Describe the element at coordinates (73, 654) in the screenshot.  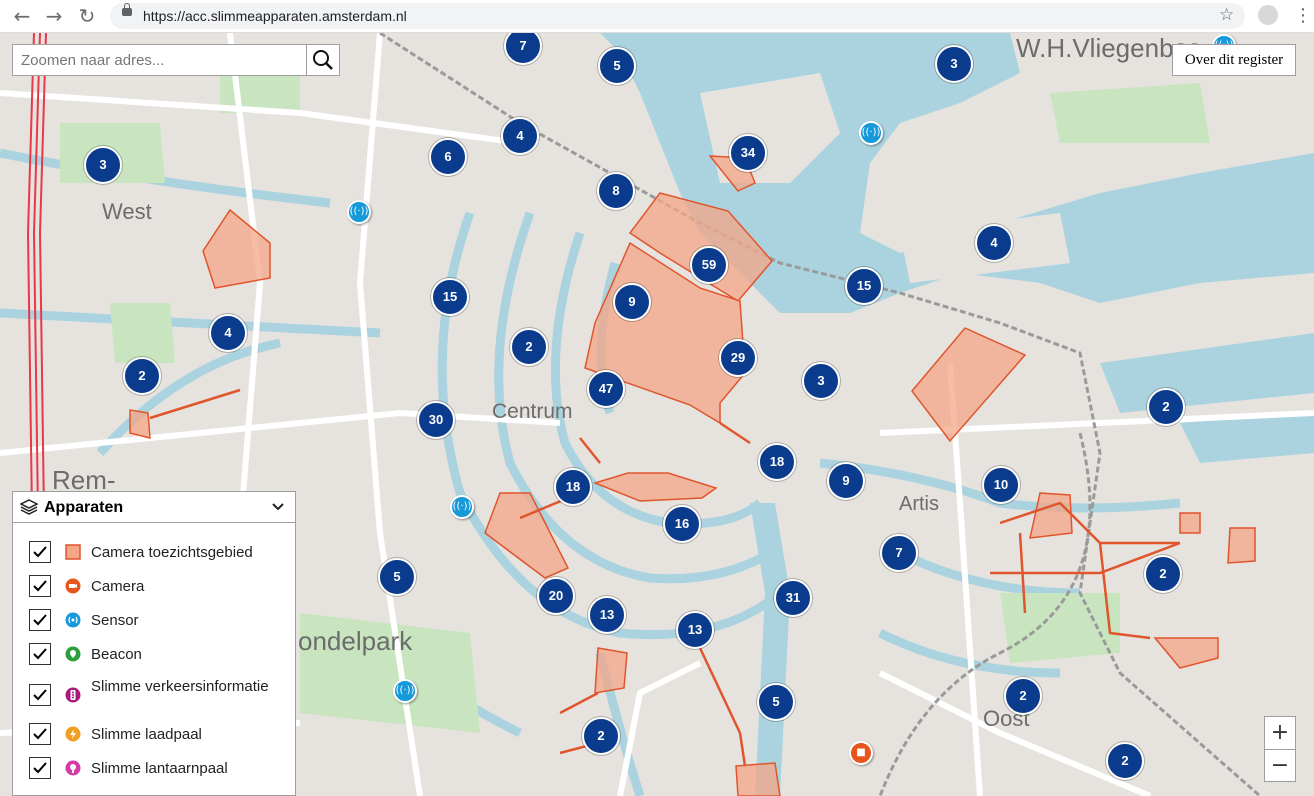
I see `beacon-icon` at that location.